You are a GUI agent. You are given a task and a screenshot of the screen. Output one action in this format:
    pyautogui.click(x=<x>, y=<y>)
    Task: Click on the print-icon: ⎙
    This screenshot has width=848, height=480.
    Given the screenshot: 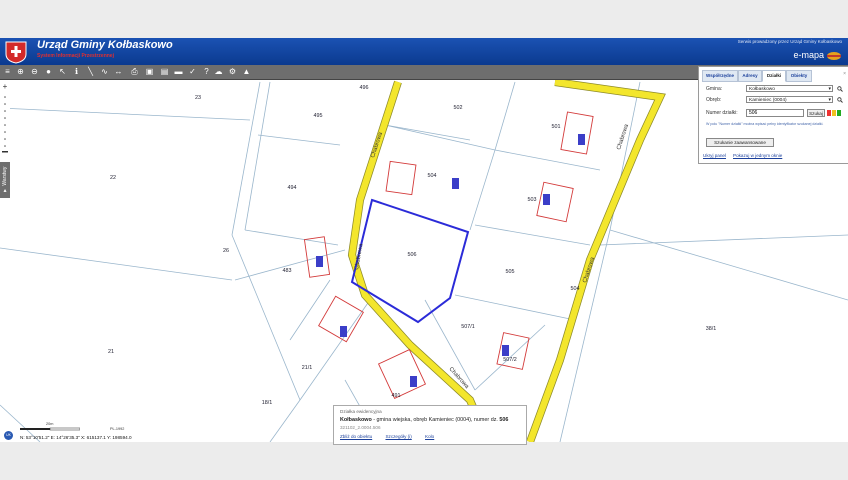 What is the action you would take?
    pyautogui.click(x=134, y=71)
    